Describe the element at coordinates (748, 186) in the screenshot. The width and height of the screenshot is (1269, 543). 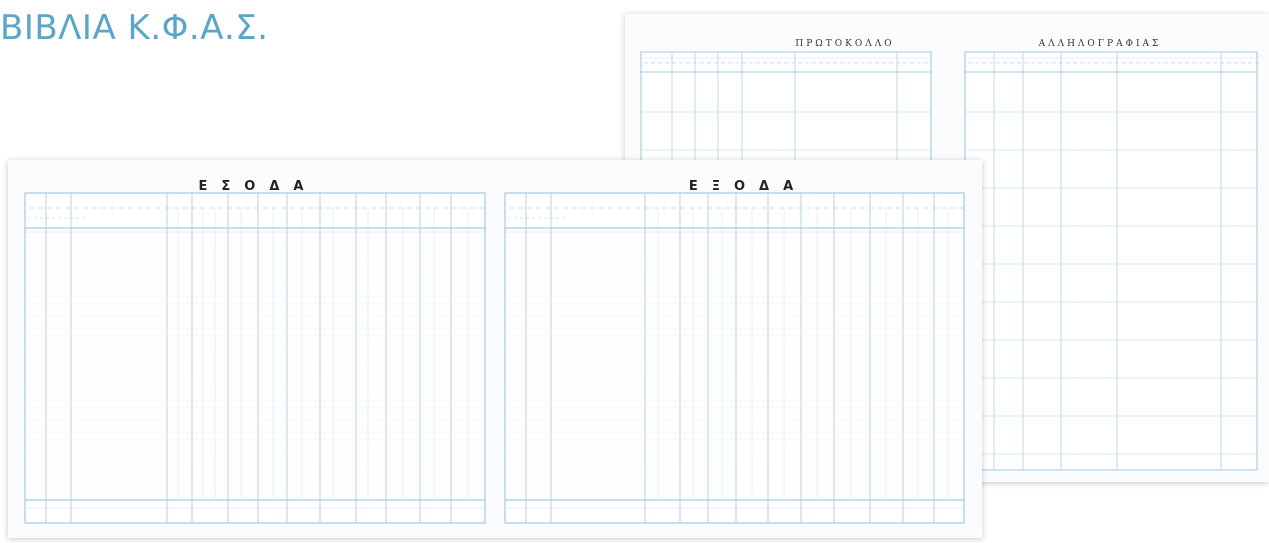
I see `expenses-heading: ΕΞΟΔΑ` at that location.